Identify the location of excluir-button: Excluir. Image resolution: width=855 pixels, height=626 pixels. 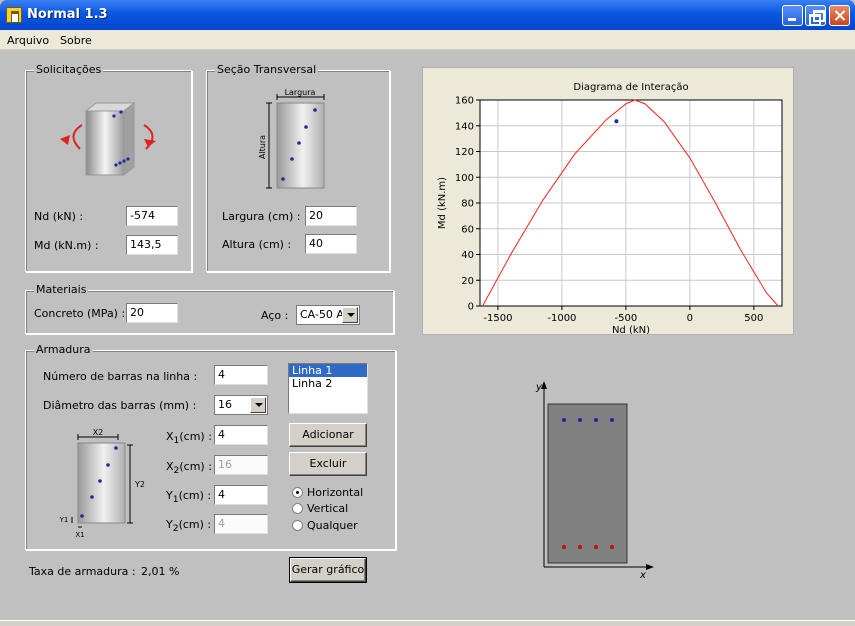
(328, 464).